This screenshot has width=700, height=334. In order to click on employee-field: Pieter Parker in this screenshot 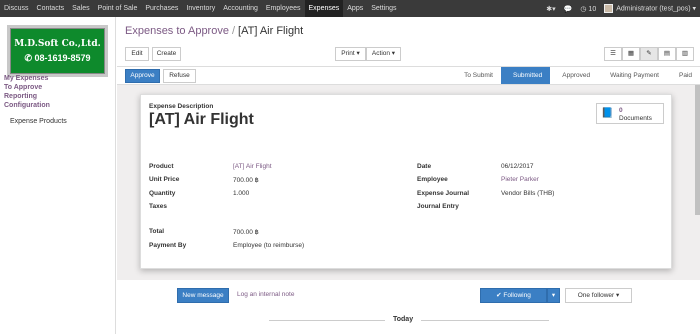, I will do `click(520, 179)`.